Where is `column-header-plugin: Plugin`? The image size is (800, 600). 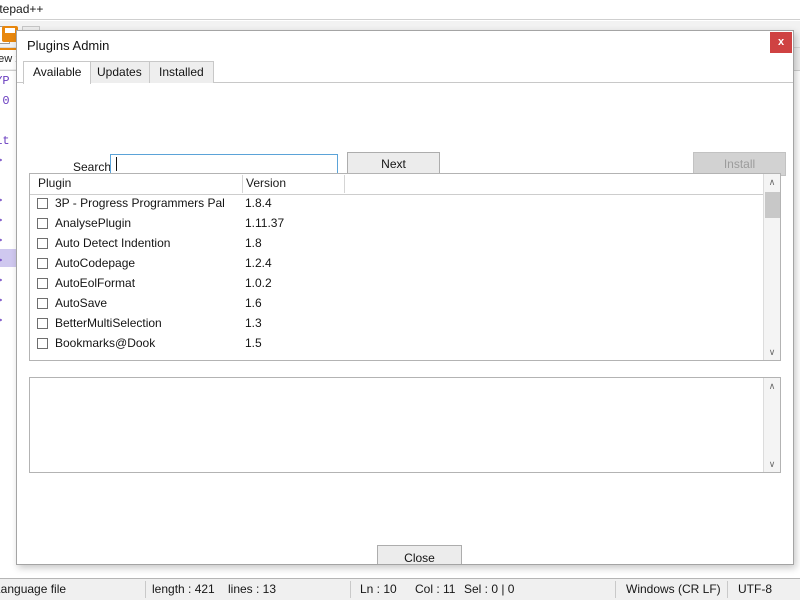 column-header-plugin: Plugin is located at coordinates (54, 183).